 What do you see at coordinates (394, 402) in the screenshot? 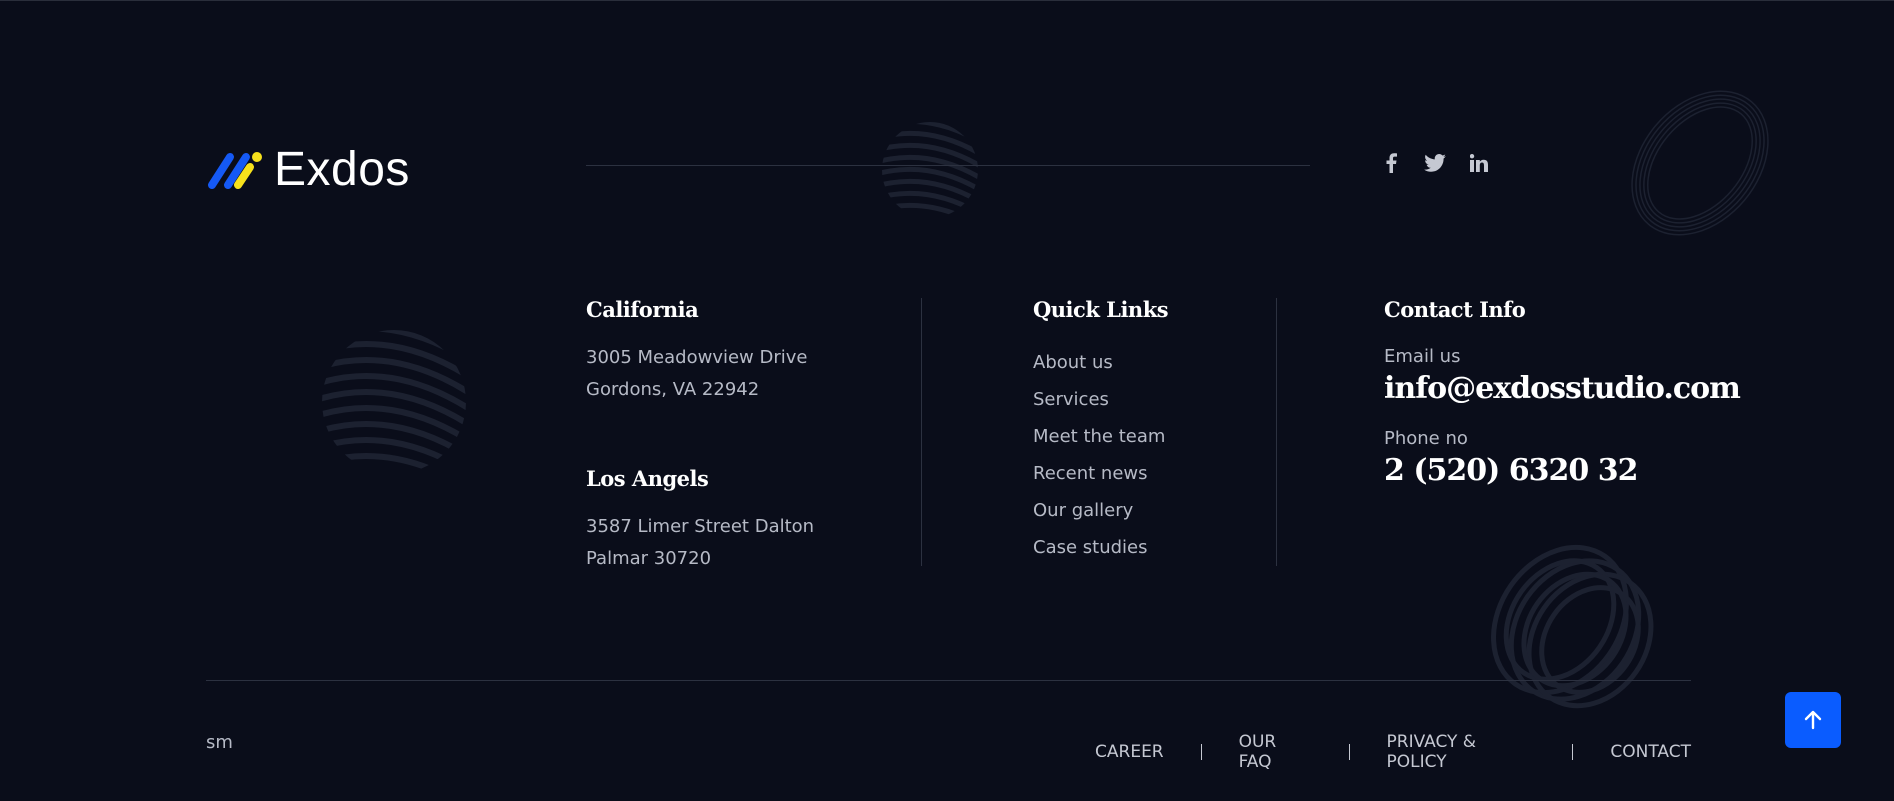
I see `decorative-sphere-large` at bounding box center [394, 402].